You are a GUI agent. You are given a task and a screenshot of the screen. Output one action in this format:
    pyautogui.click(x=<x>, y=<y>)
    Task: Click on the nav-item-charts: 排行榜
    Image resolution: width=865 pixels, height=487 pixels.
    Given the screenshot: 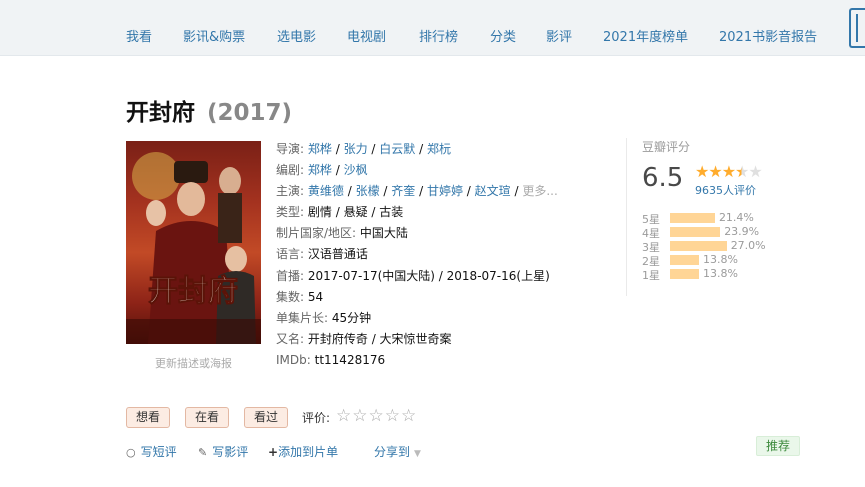 What is the action you would take?
    pyautogui.click(x=438, y=35)
    